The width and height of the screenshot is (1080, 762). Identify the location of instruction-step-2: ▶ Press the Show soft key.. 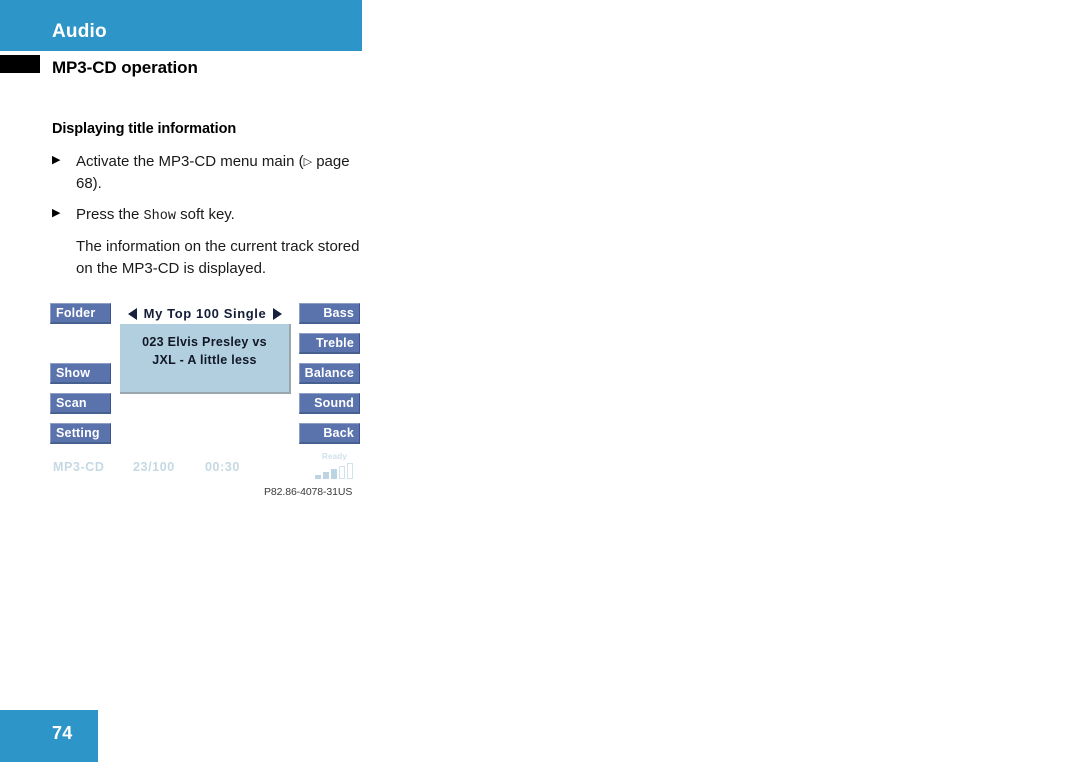
(202, 215).